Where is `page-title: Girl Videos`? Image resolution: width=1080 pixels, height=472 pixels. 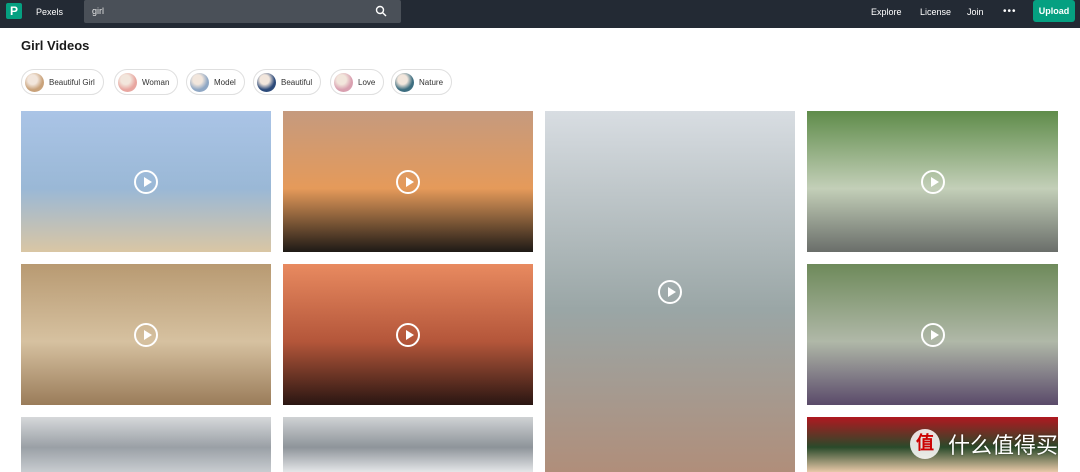 page-title: Girl Videos is located at coordinates (55, 45).